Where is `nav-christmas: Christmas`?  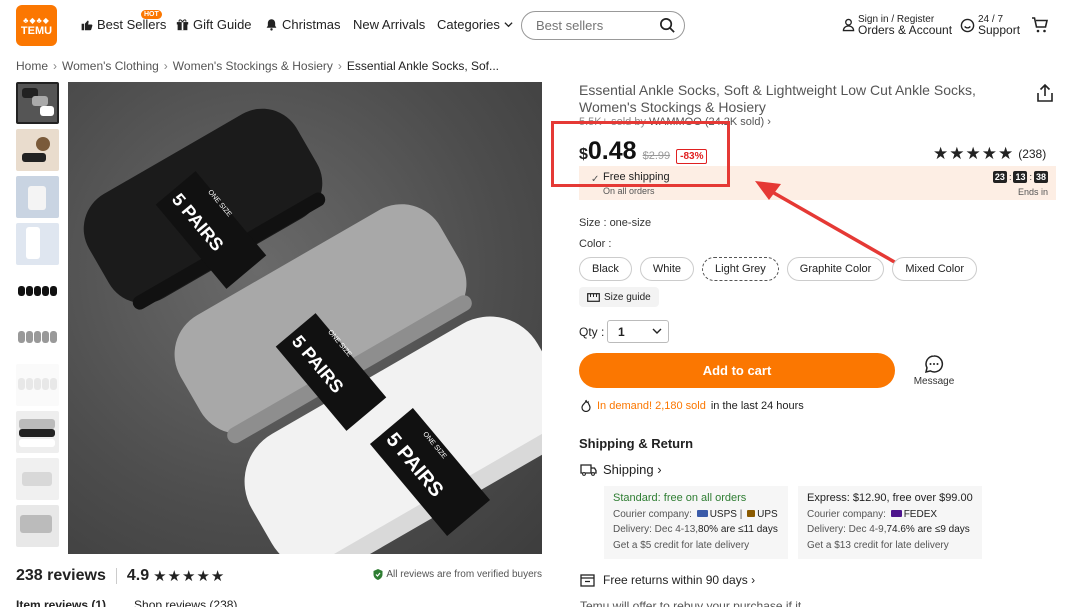 nav-christmas: Christmas is located at coordinates (303, 24).